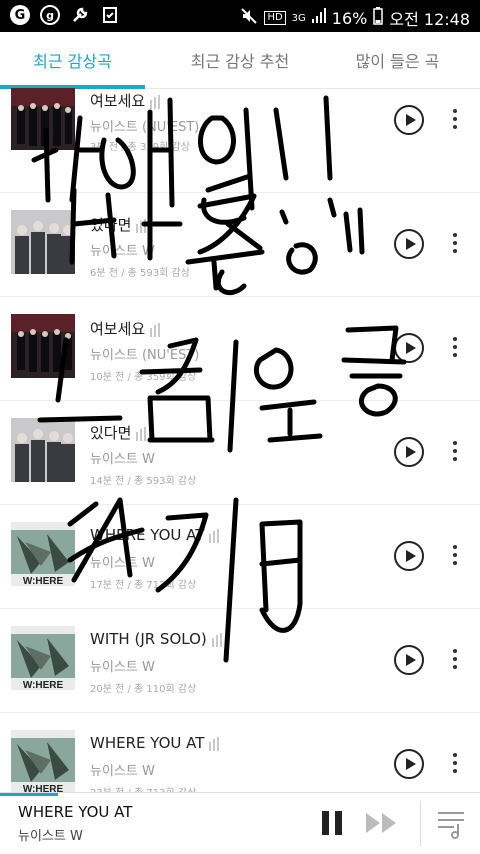 This screenshot has width=480, height=854. What do you see at coordinates (50, 15) in the screenshot?
I see `g-circle-icon: g` at bounding box center [50, 15].